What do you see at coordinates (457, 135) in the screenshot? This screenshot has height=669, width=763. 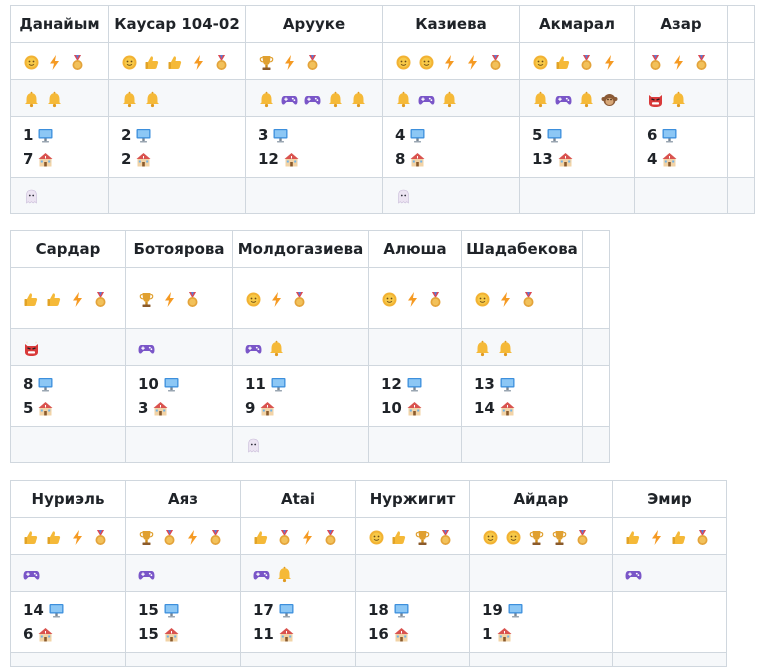 I see `computer-count: 4` at bounding box center [457, 135].